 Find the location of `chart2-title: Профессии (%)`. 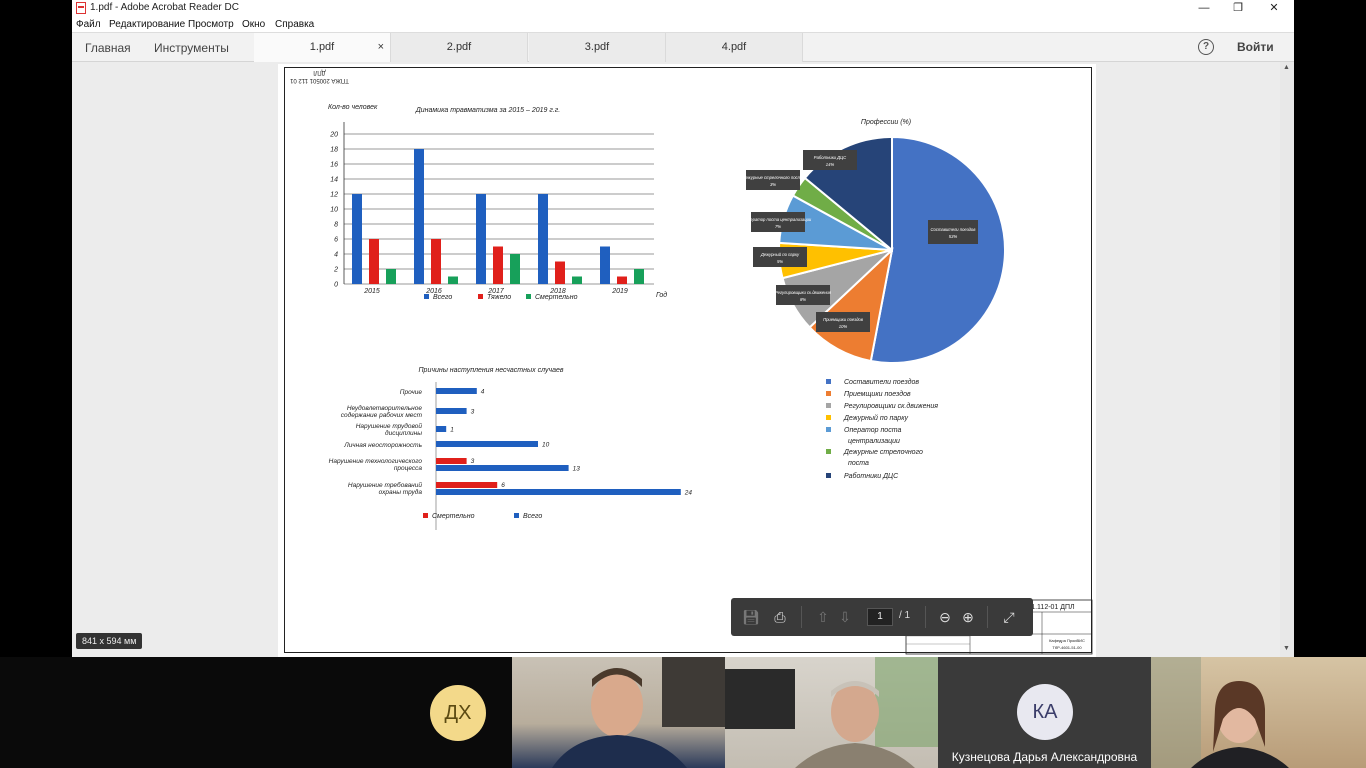

chart2-title: Профессии (%) is located at coordinates (886, 122).